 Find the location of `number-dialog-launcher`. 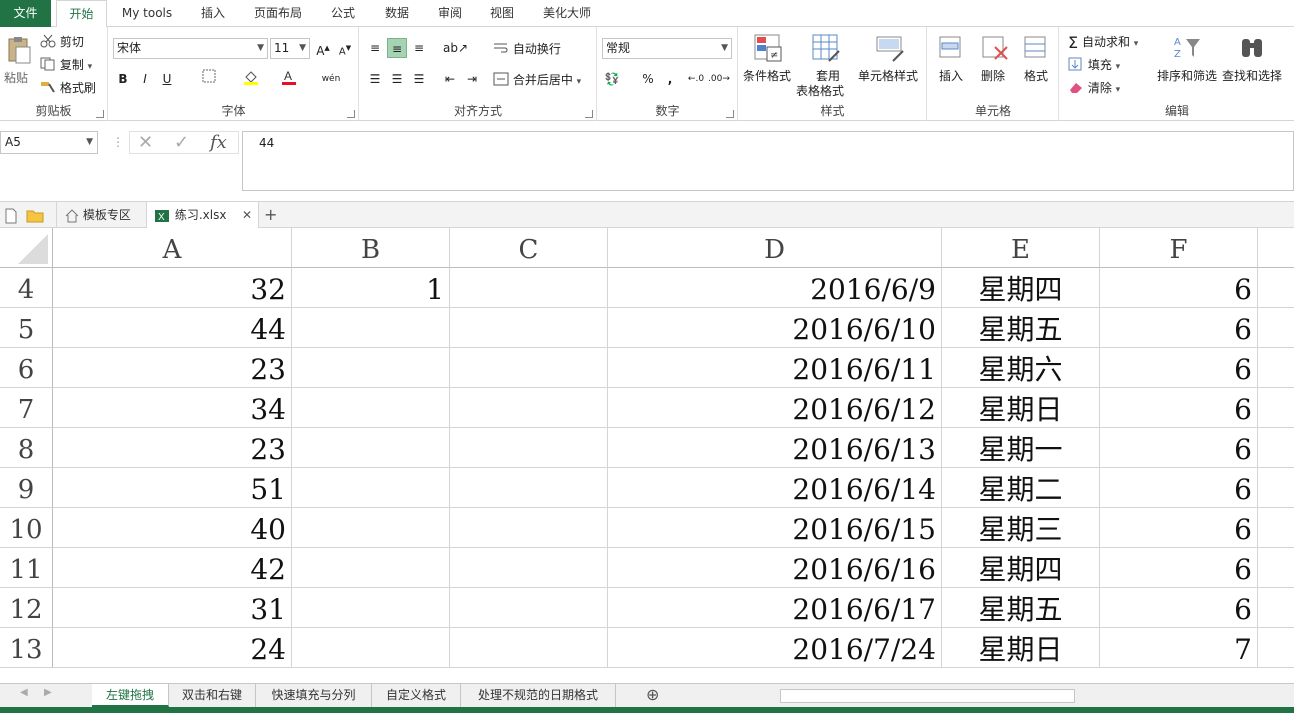

number-dialog-launcher is located at coordinates (730, 114).